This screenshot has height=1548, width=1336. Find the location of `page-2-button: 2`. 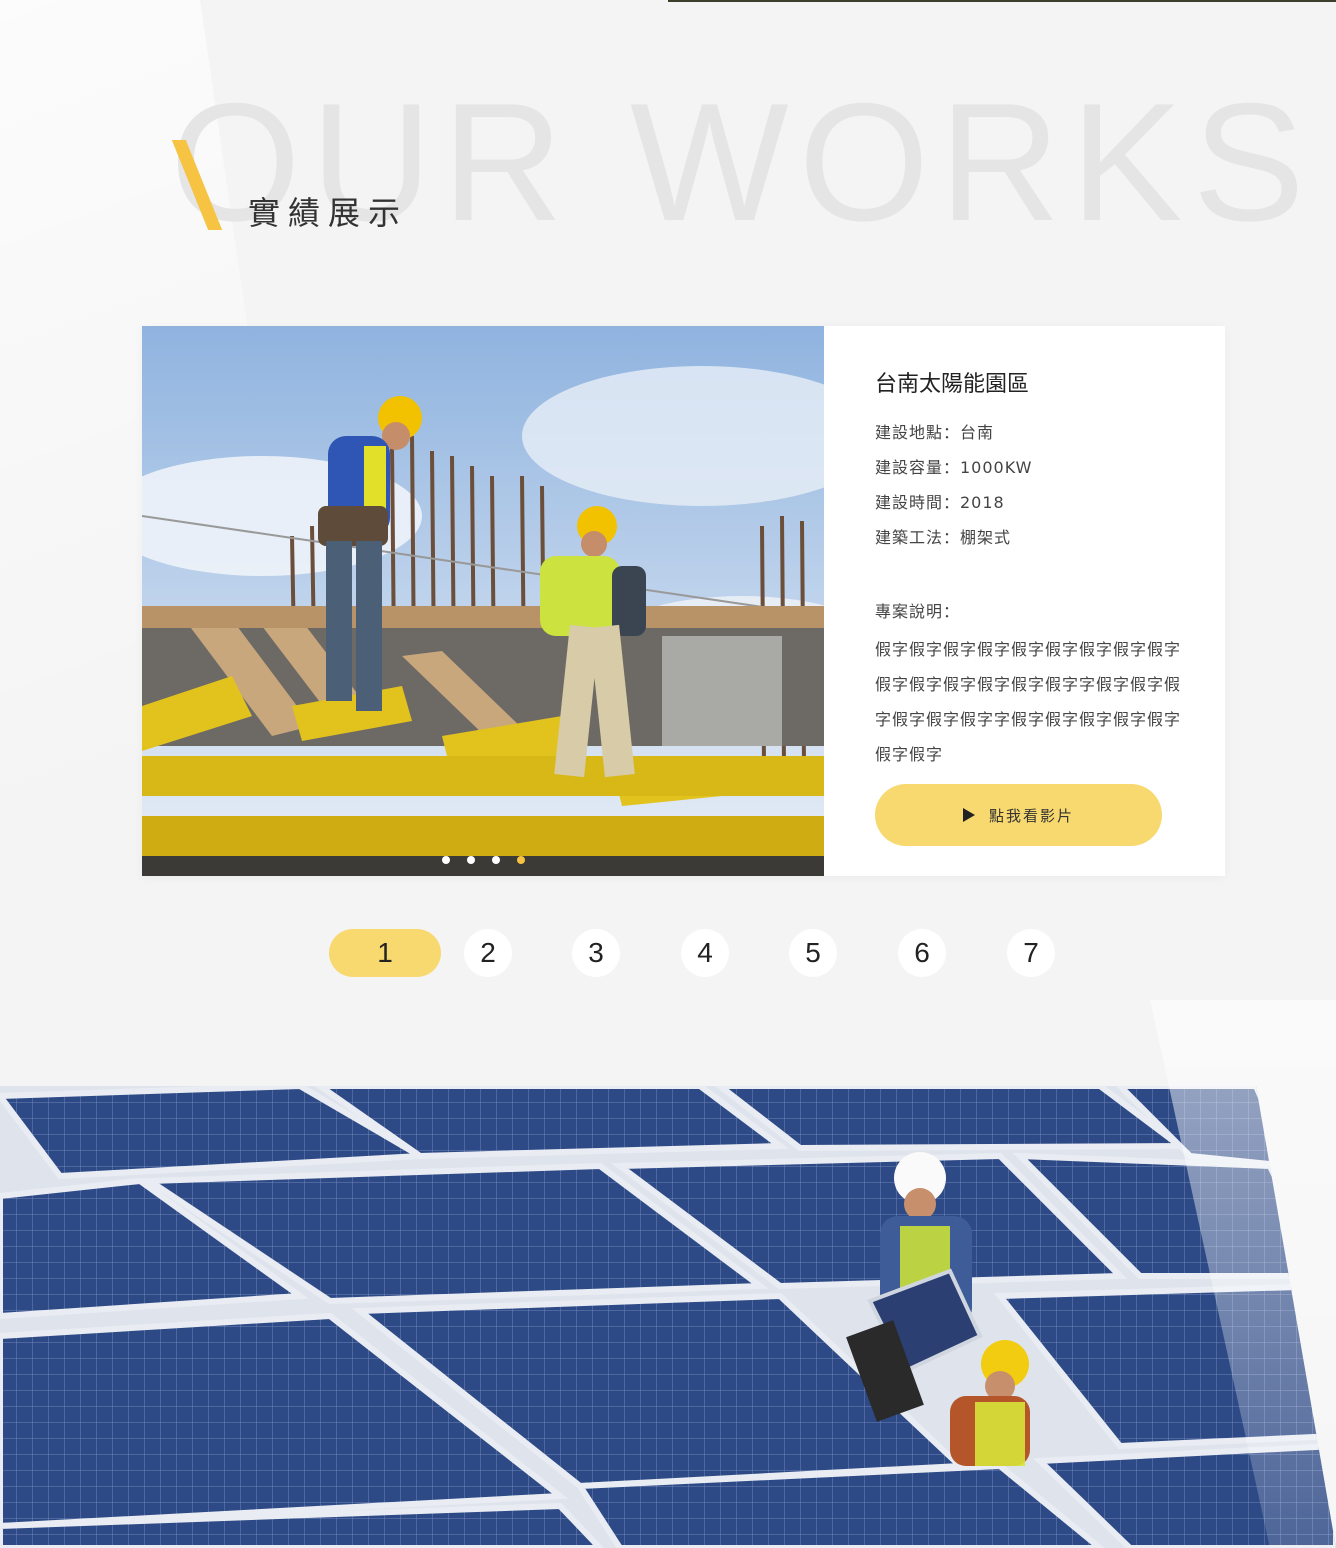

page-2-button: 2 is located at coordinates (488, 953).